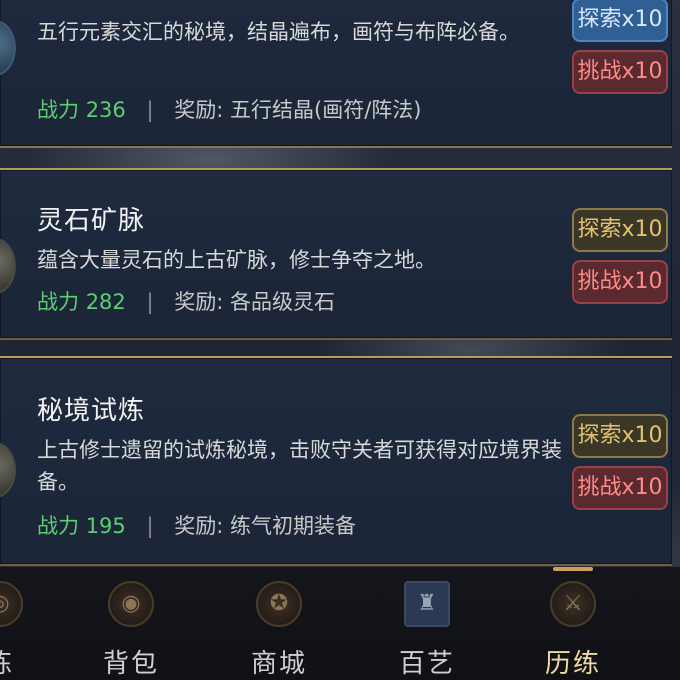 This screenshot has width=680, height=680. Describe the element at coordinates (236, 260) in the screenshot. I see `realm-description: 蕴含大量灵石的上古矿脉，修士争夺之地。` at that location.